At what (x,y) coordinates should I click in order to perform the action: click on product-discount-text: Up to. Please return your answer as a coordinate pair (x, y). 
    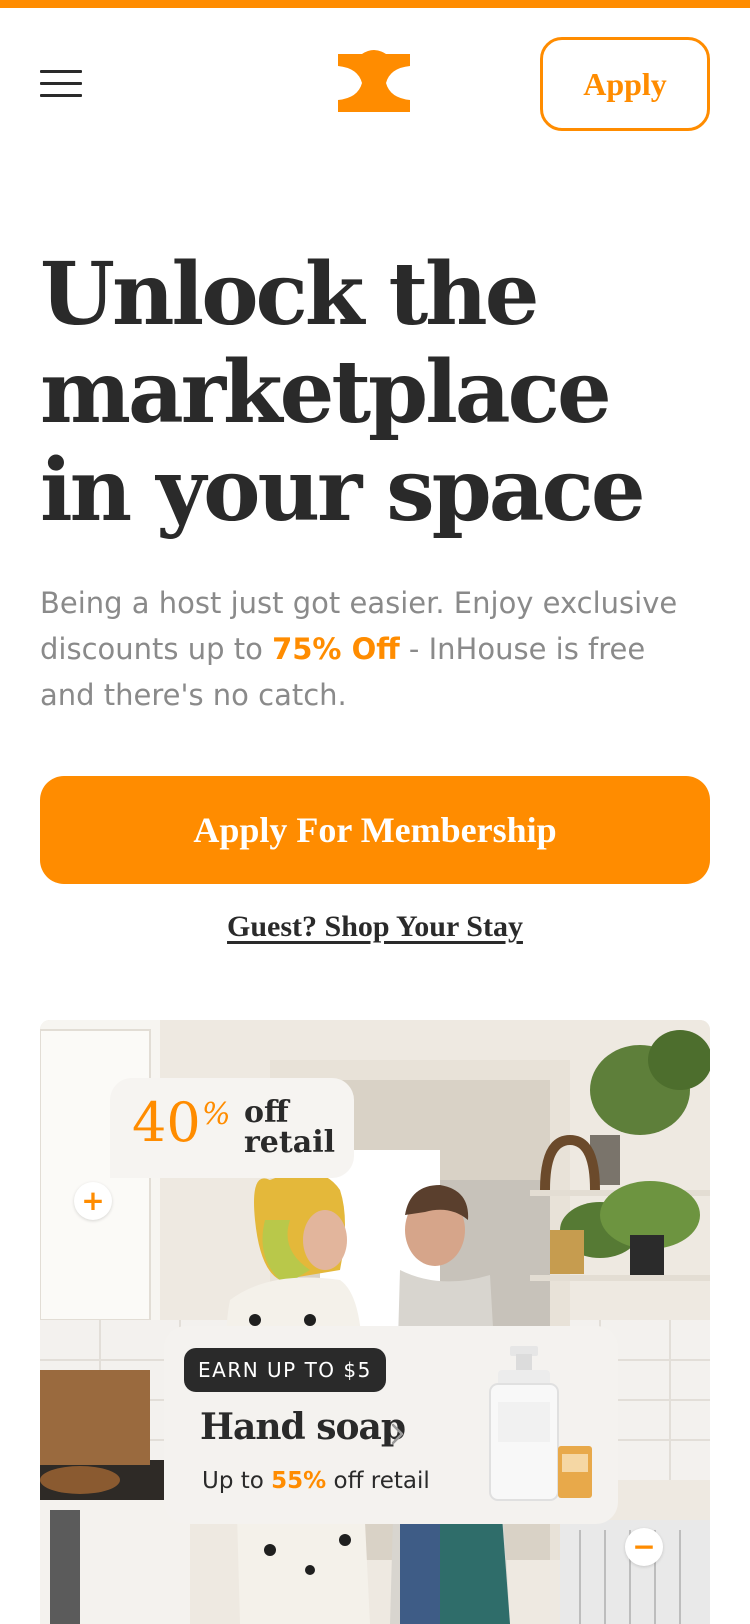
    Looking at the image, I should click on (237, 1481).